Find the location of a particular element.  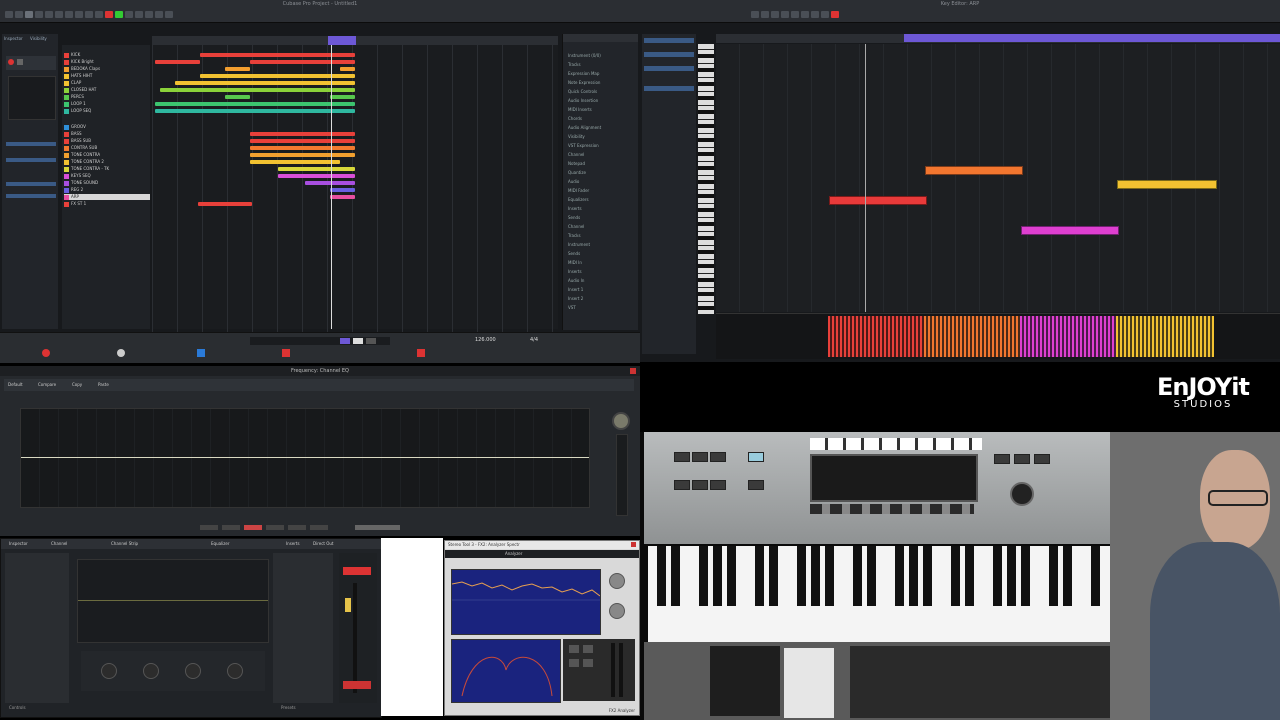

inspector-item: Quick Controls is located at coordinates (582, 91).